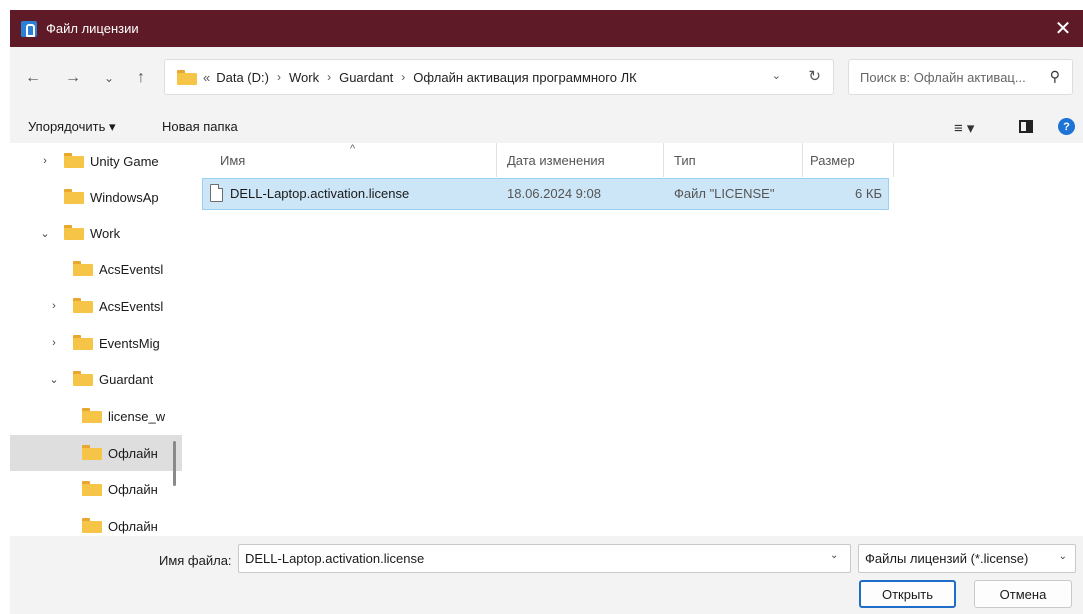  I want to click on breadcrumb-overflow: «, so click(206, 77).